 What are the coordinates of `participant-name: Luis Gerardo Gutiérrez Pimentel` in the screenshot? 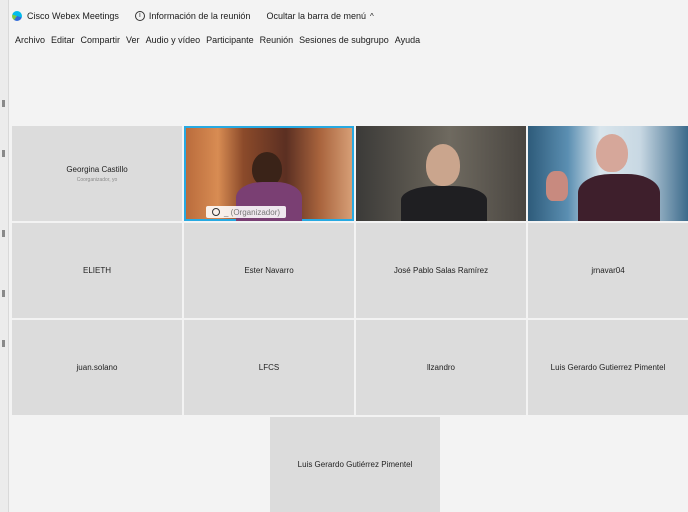 It's located at (355, 464).